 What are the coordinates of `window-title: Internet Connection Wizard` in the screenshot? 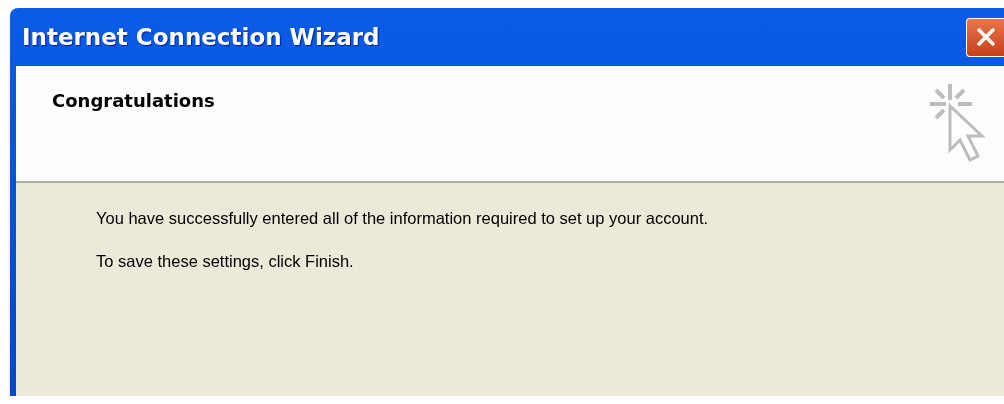 It's located at (201, 37).